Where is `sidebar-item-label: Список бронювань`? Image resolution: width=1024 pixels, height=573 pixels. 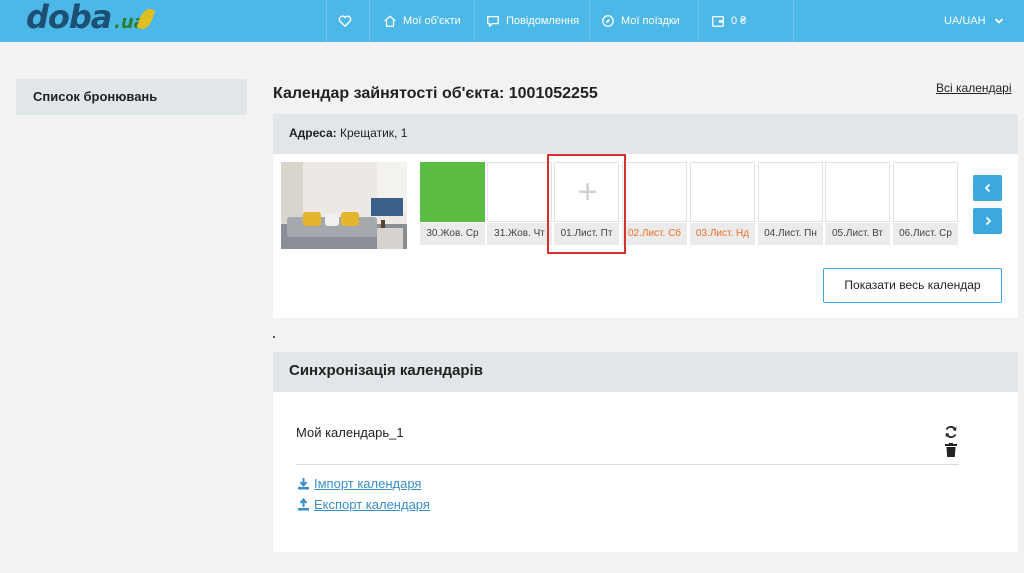 sidebar-item-label: Список бронювань is located at coordinates (95, 96).